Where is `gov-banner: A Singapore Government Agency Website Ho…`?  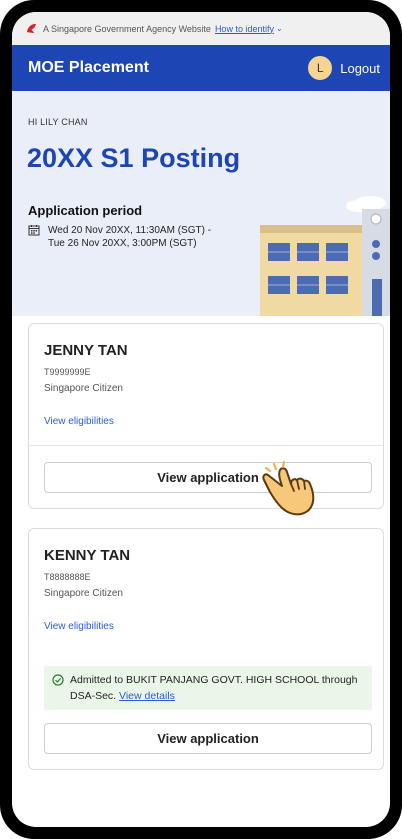
gov-banner: A Singapore Government Agency Website Ho… is located at coordinates (201, 28).